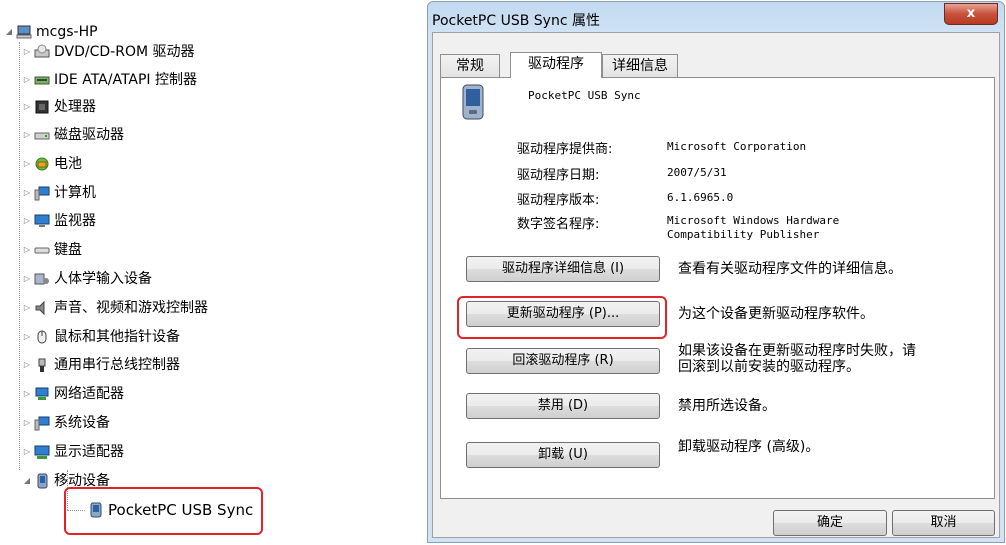 This screenshot has width=1006, height=545. I want to click on tree-item: ▷ 电池, so click(52, 164).